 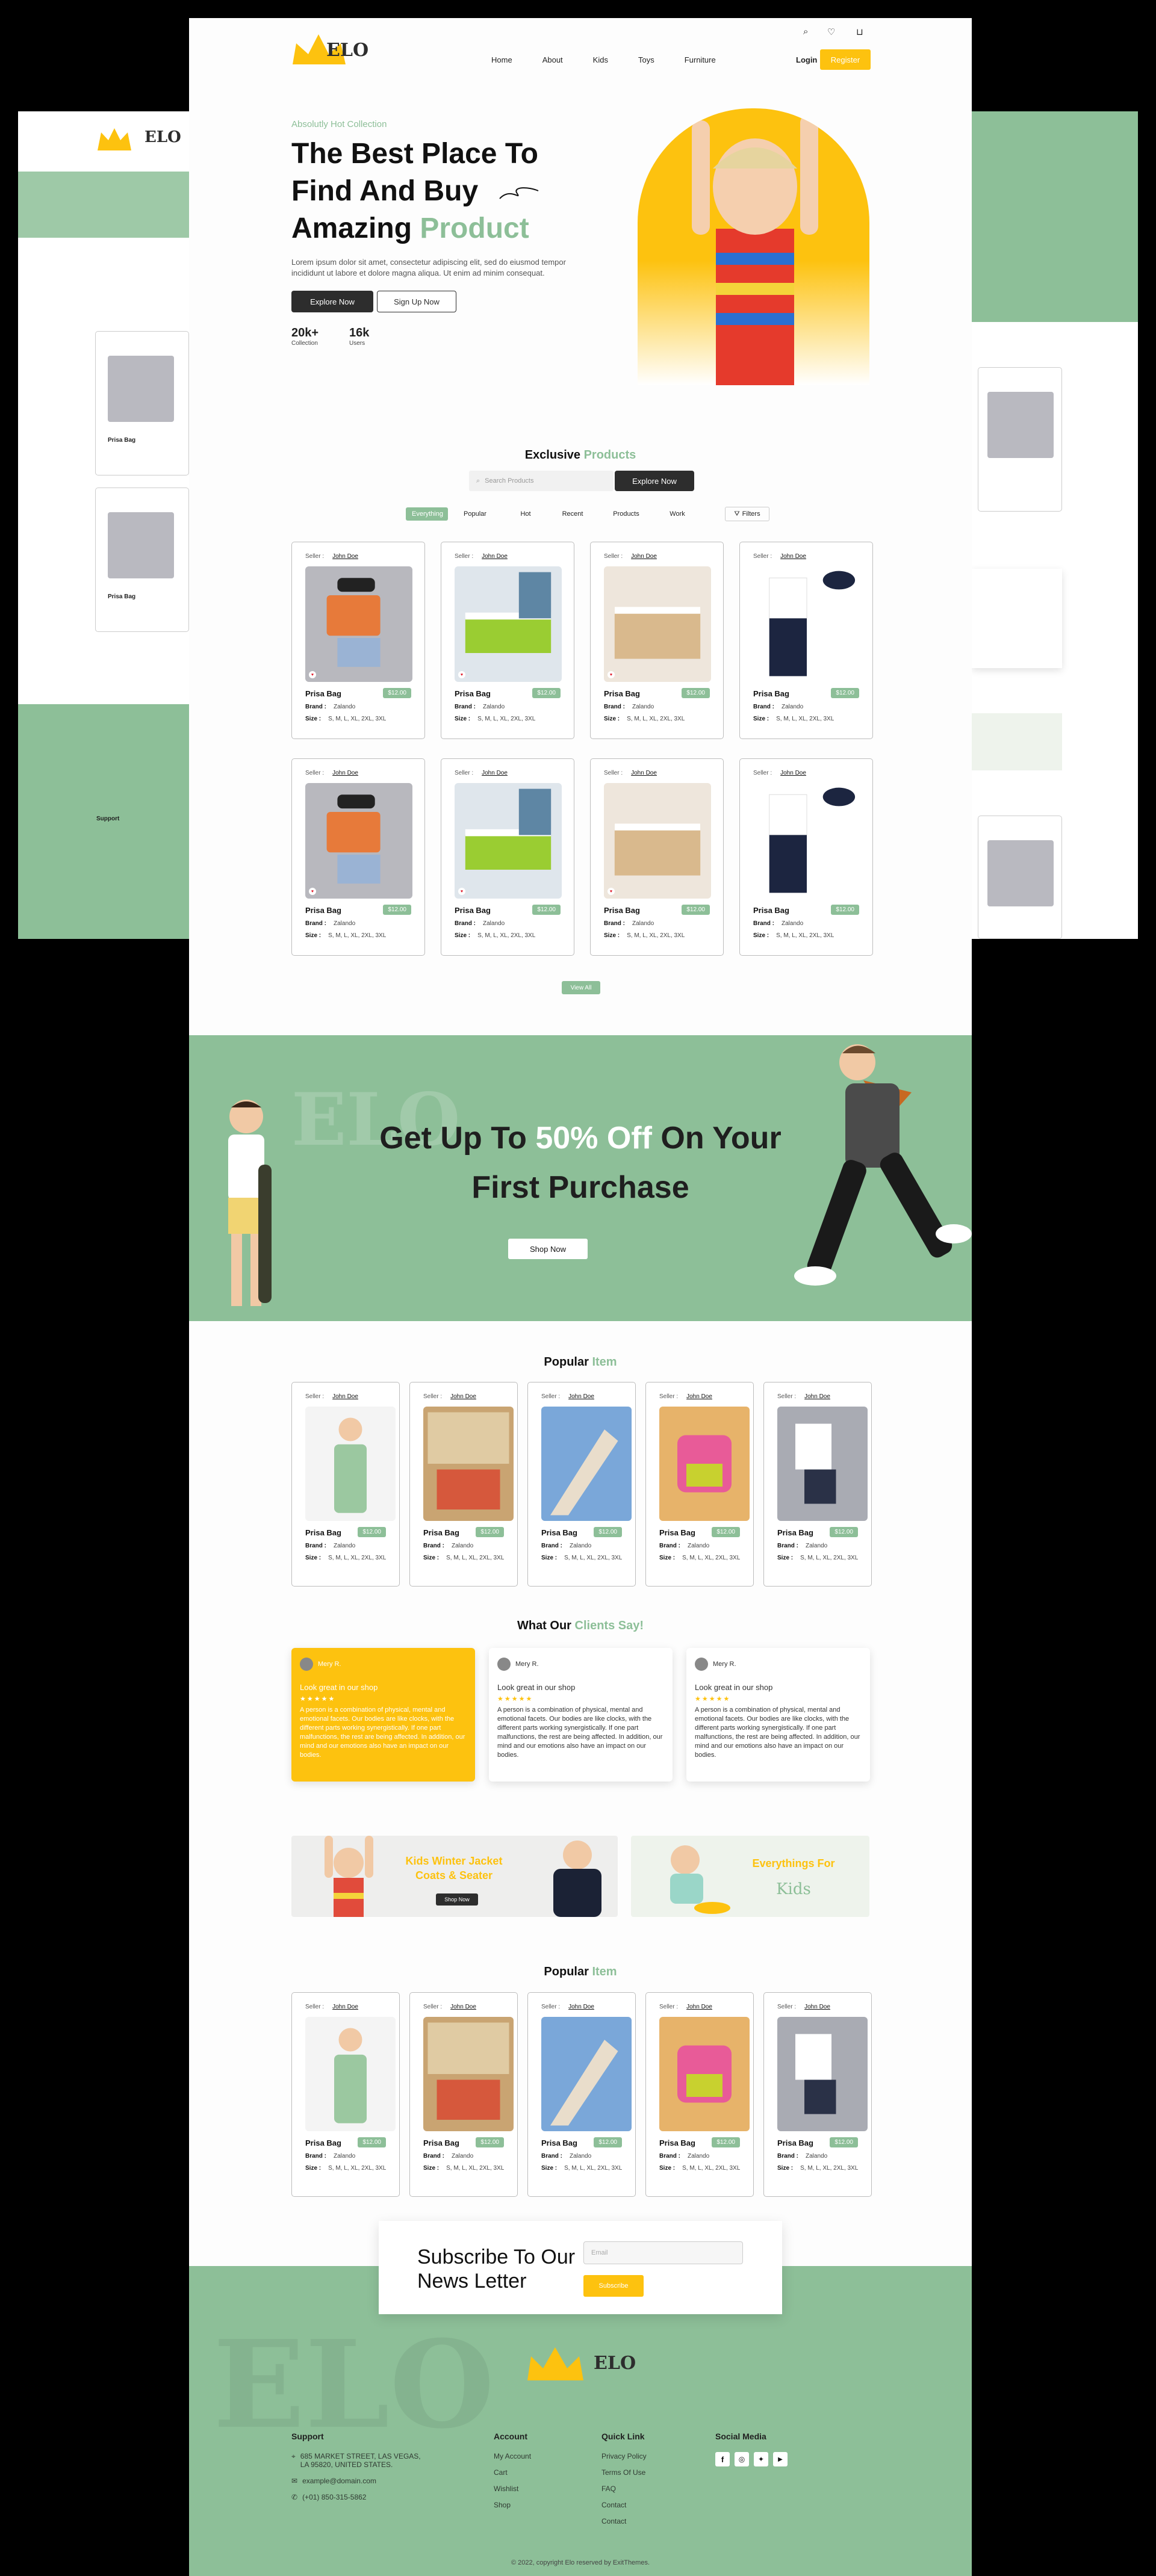 I want to click on footer-link-cart: Cart, so click(x=512, y=2473).